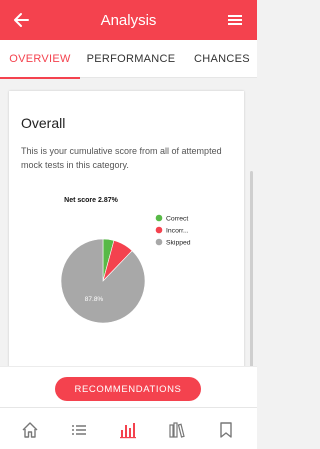  I want to click on menu-button, so click(235, 20).